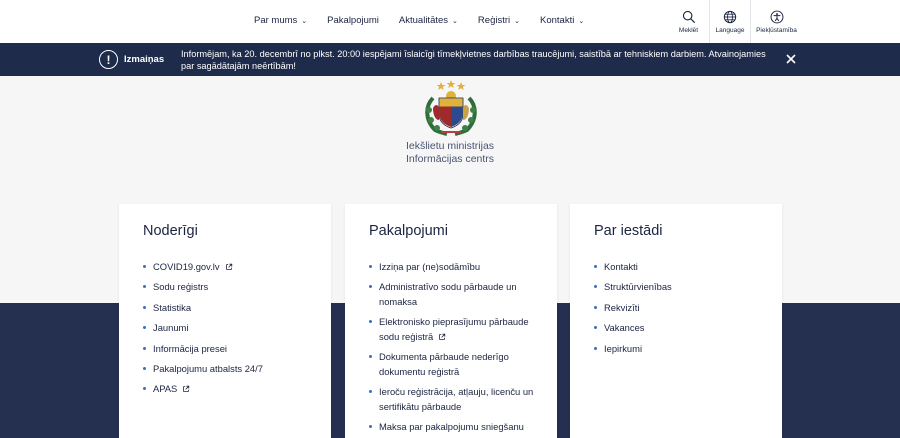  Describe the element at coordinates (679, 327) in the screenshot. I see `list-item: Vakances` at that location.